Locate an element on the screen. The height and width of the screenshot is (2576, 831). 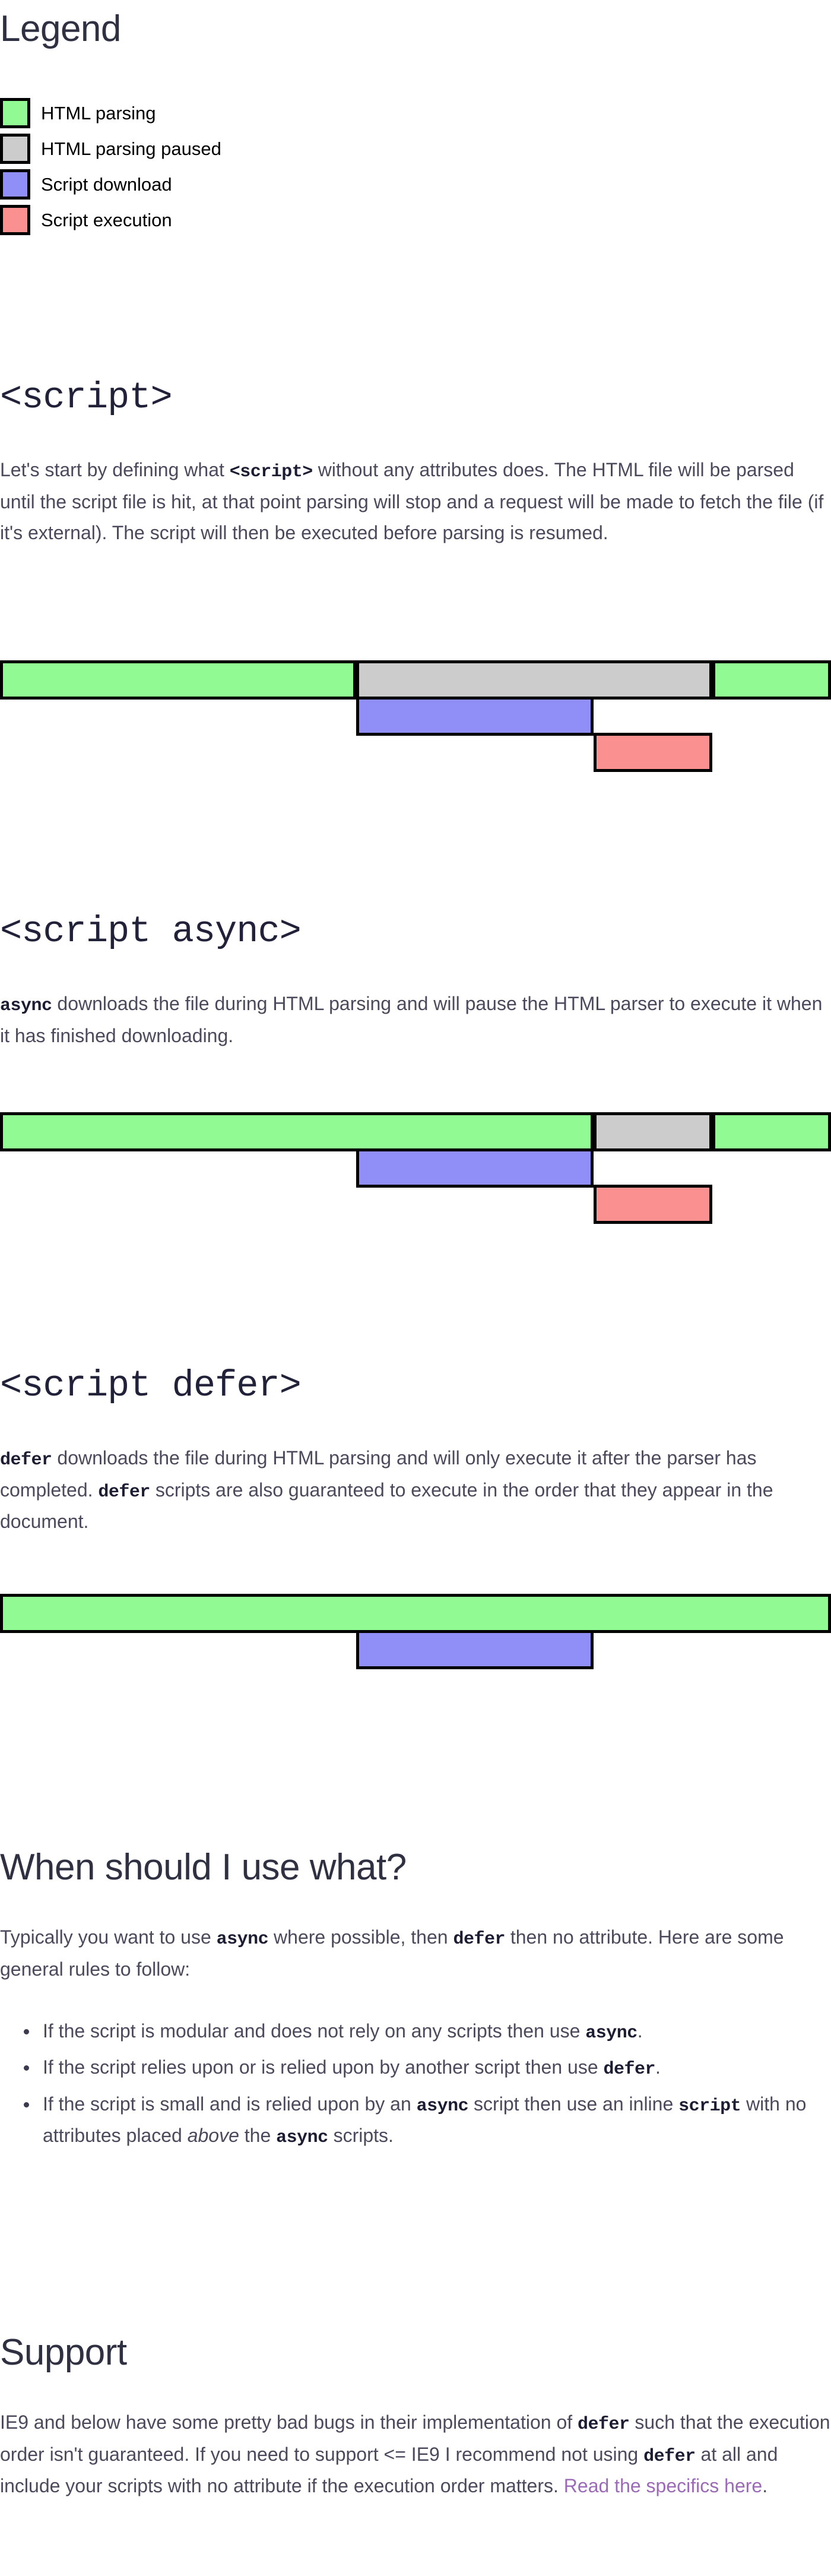
rule-2-part-2: . is located at coordinates (658, 2067).